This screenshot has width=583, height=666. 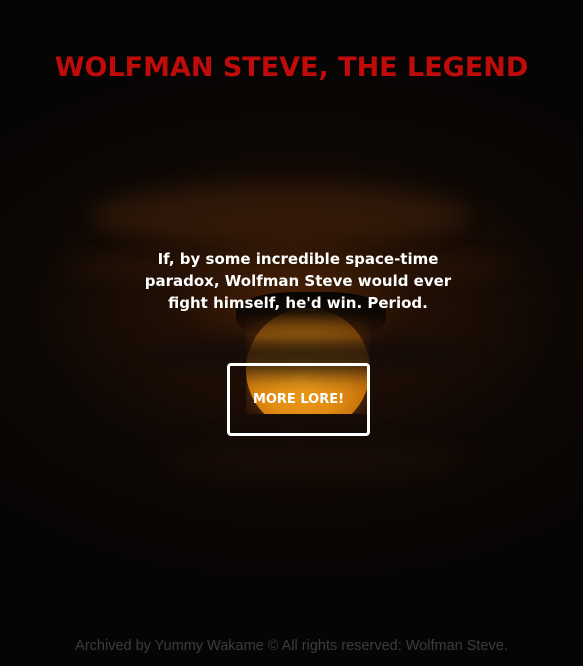 I want to click on more-lore-button: MORE LORE!, so click(x=298, y=399).